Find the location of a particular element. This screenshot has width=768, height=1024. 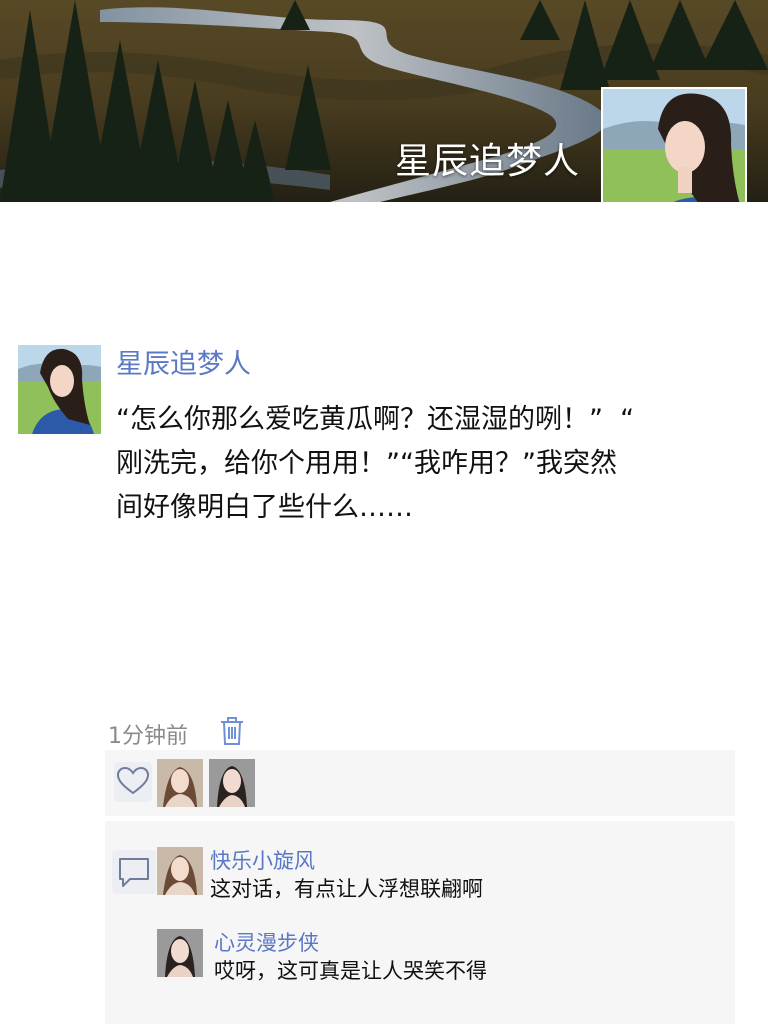

comment-author-name: 心灵漫步侠 is located at coordinates (266, 942).